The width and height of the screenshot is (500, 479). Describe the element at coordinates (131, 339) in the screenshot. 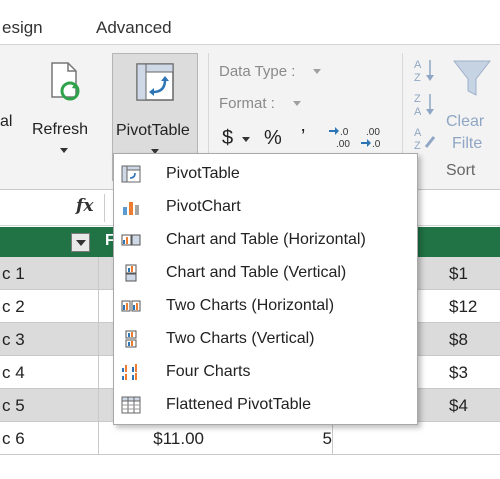

I see `two-charts-vertical-icon` at that location.